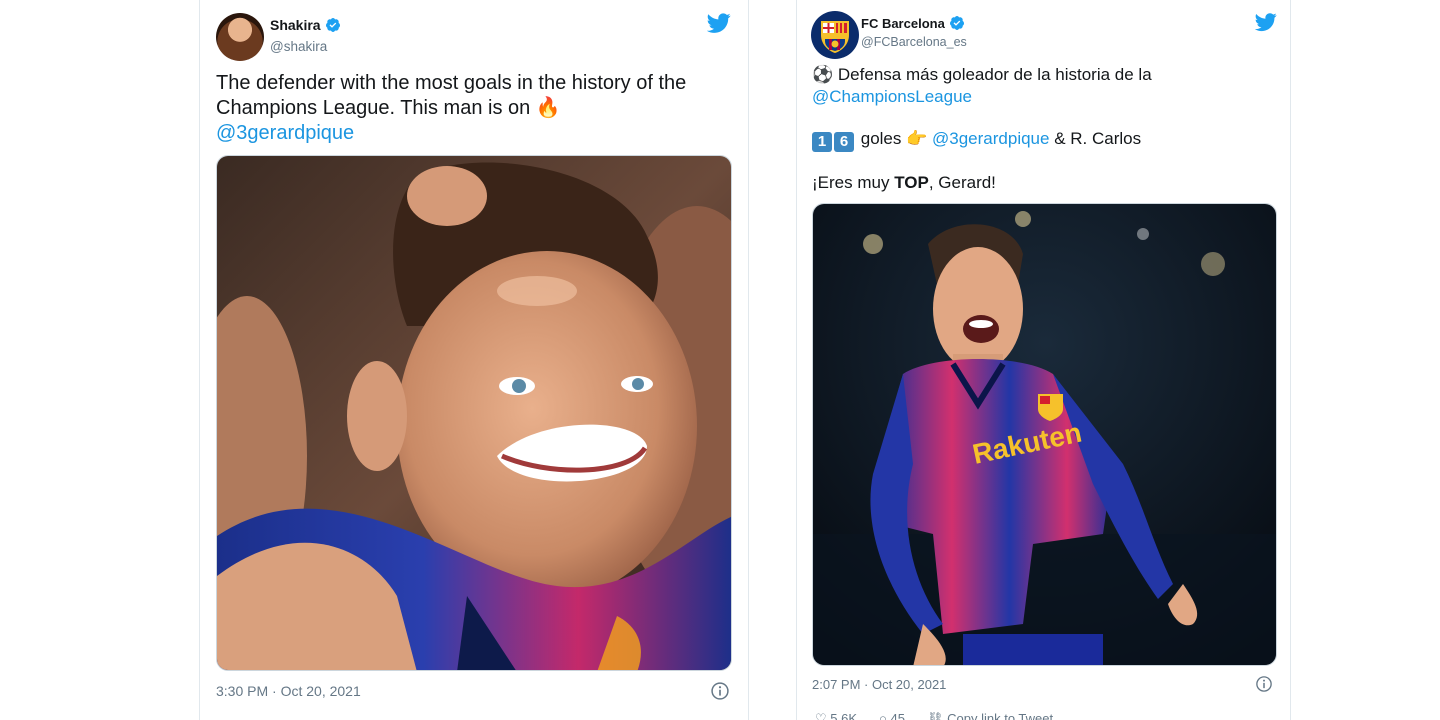 The image size is (1440, 720). Describe the element at coordinates (288, 691) in the screenshot. I see `tweet-timestamp: 3:30 PM · Oct 20, 2021` at that location.